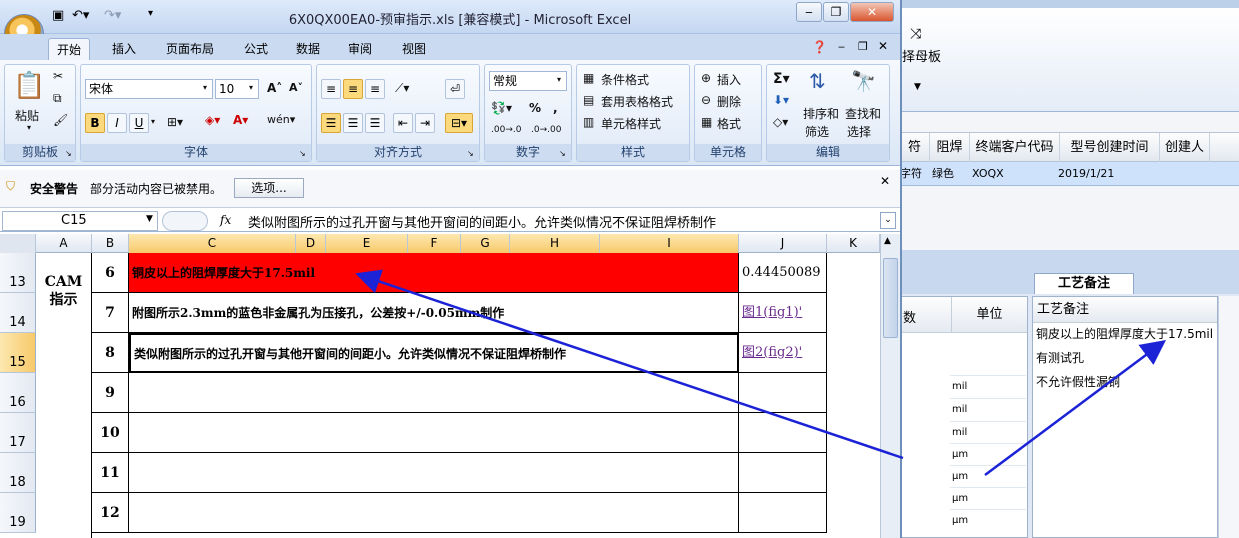  What do you see at coordinates (706, 100) in the screenshot?
I see `delete-cells-icon: ⊖` at bounding box center [706, 100].